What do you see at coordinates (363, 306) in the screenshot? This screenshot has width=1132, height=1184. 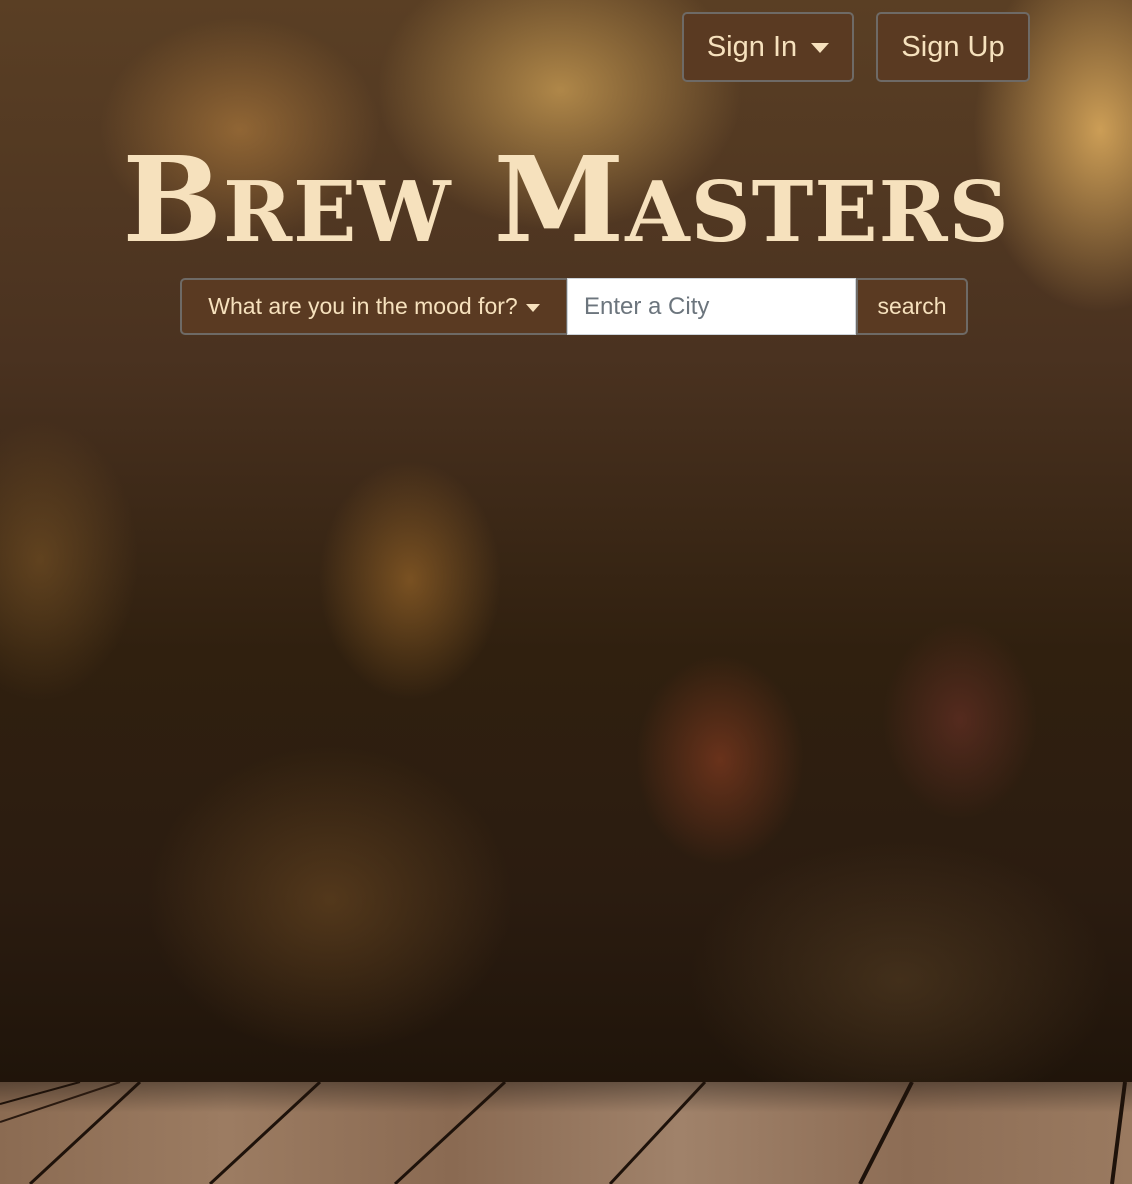 I see `mood-dropdown-label: What are you in the mood for?` at bounding box center [363, 306].